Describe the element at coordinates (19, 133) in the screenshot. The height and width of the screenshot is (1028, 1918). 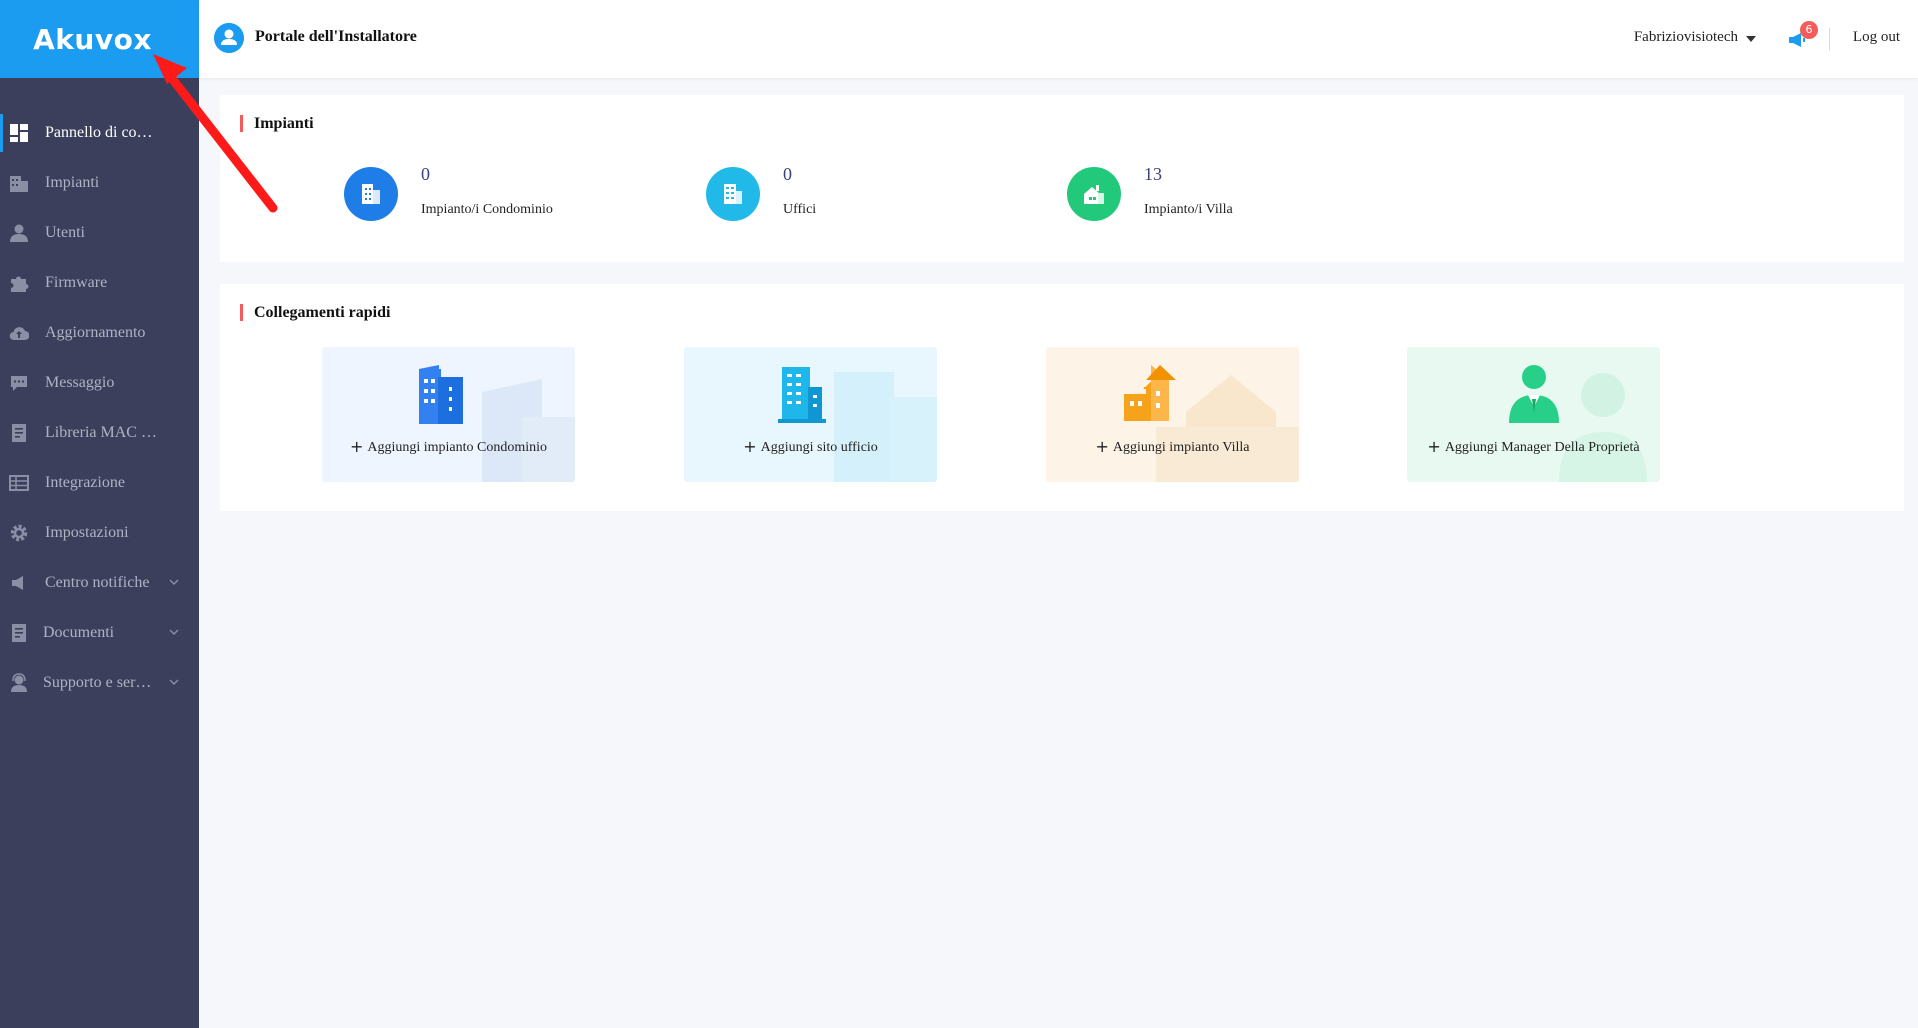
I see `dashboard-icon` at that location.